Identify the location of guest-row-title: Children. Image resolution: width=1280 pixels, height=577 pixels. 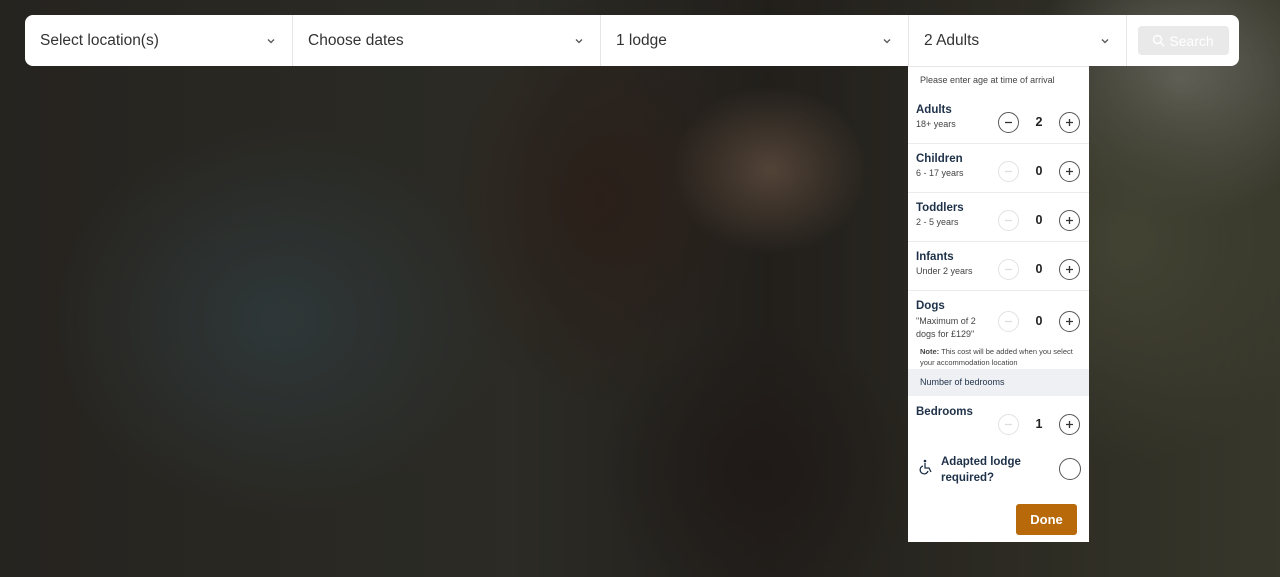
(939, 159).